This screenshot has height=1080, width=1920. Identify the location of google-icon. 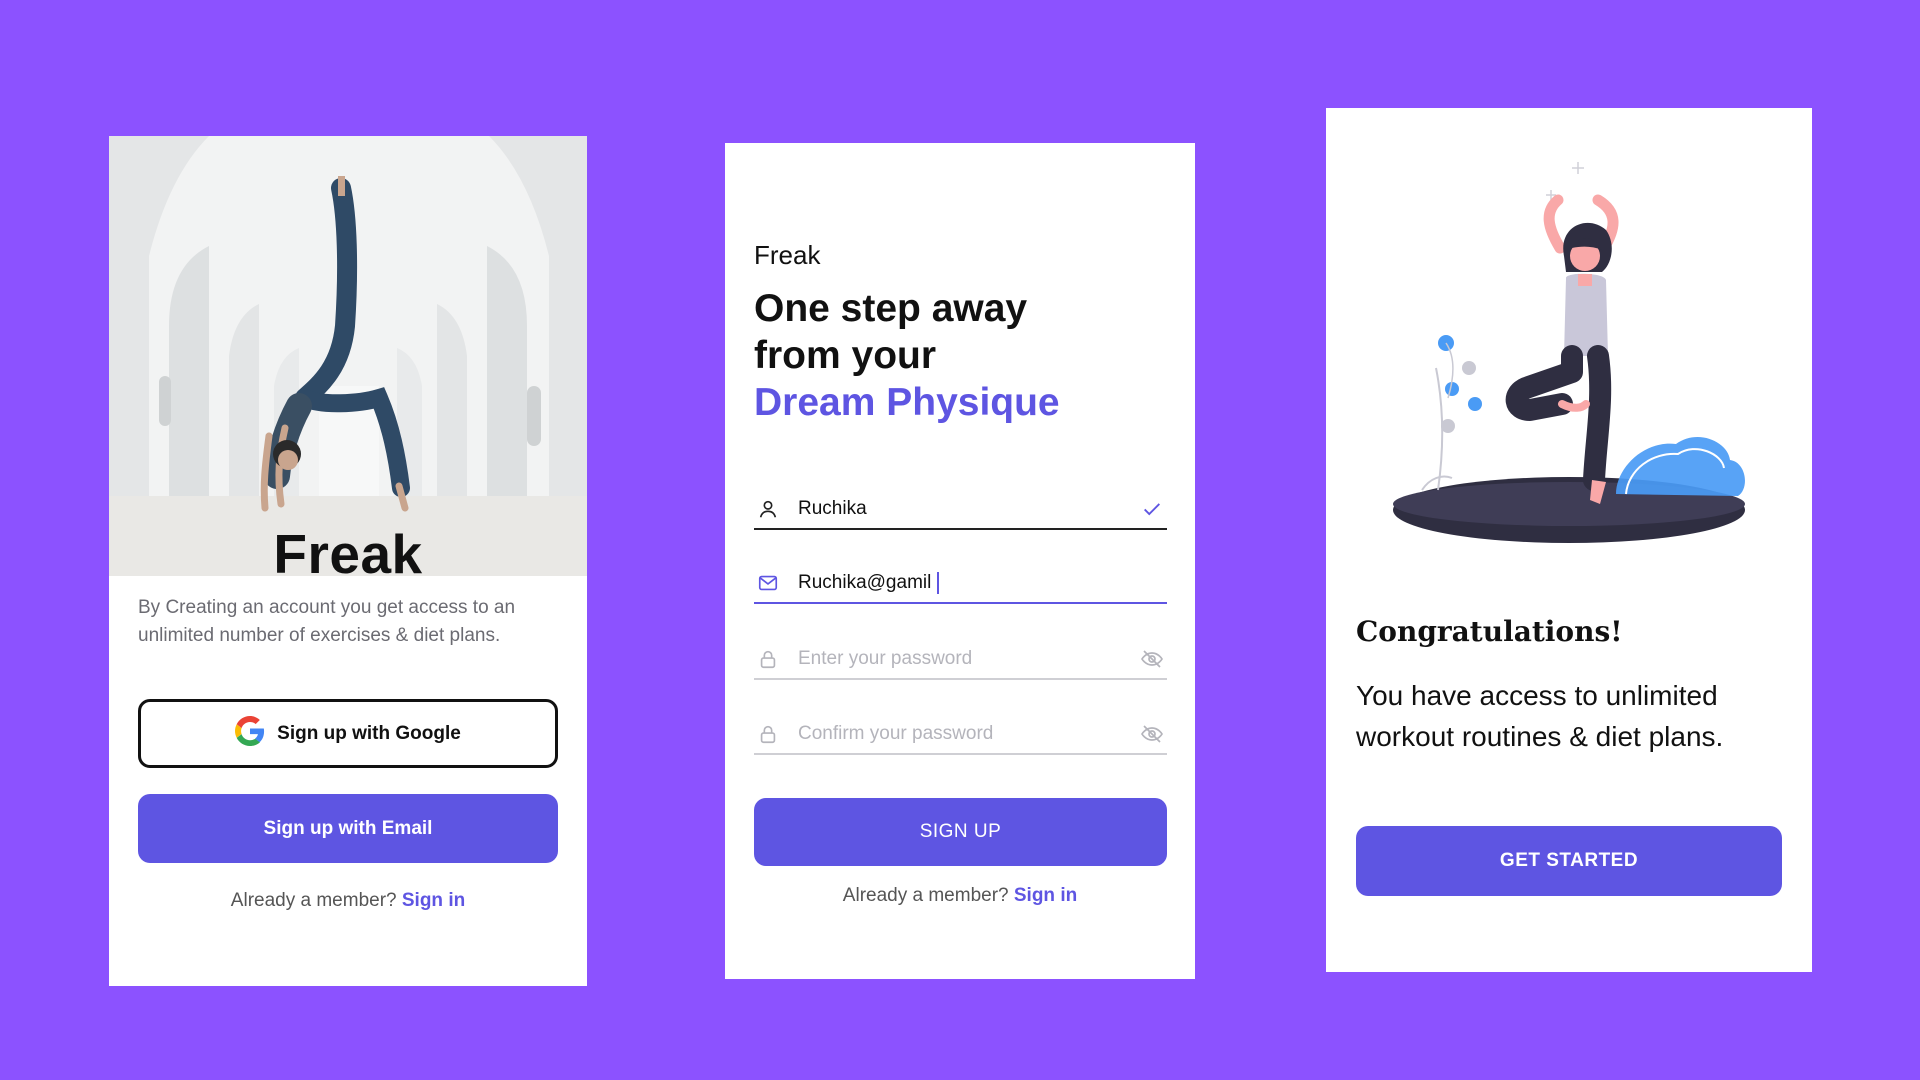
(250, 733).